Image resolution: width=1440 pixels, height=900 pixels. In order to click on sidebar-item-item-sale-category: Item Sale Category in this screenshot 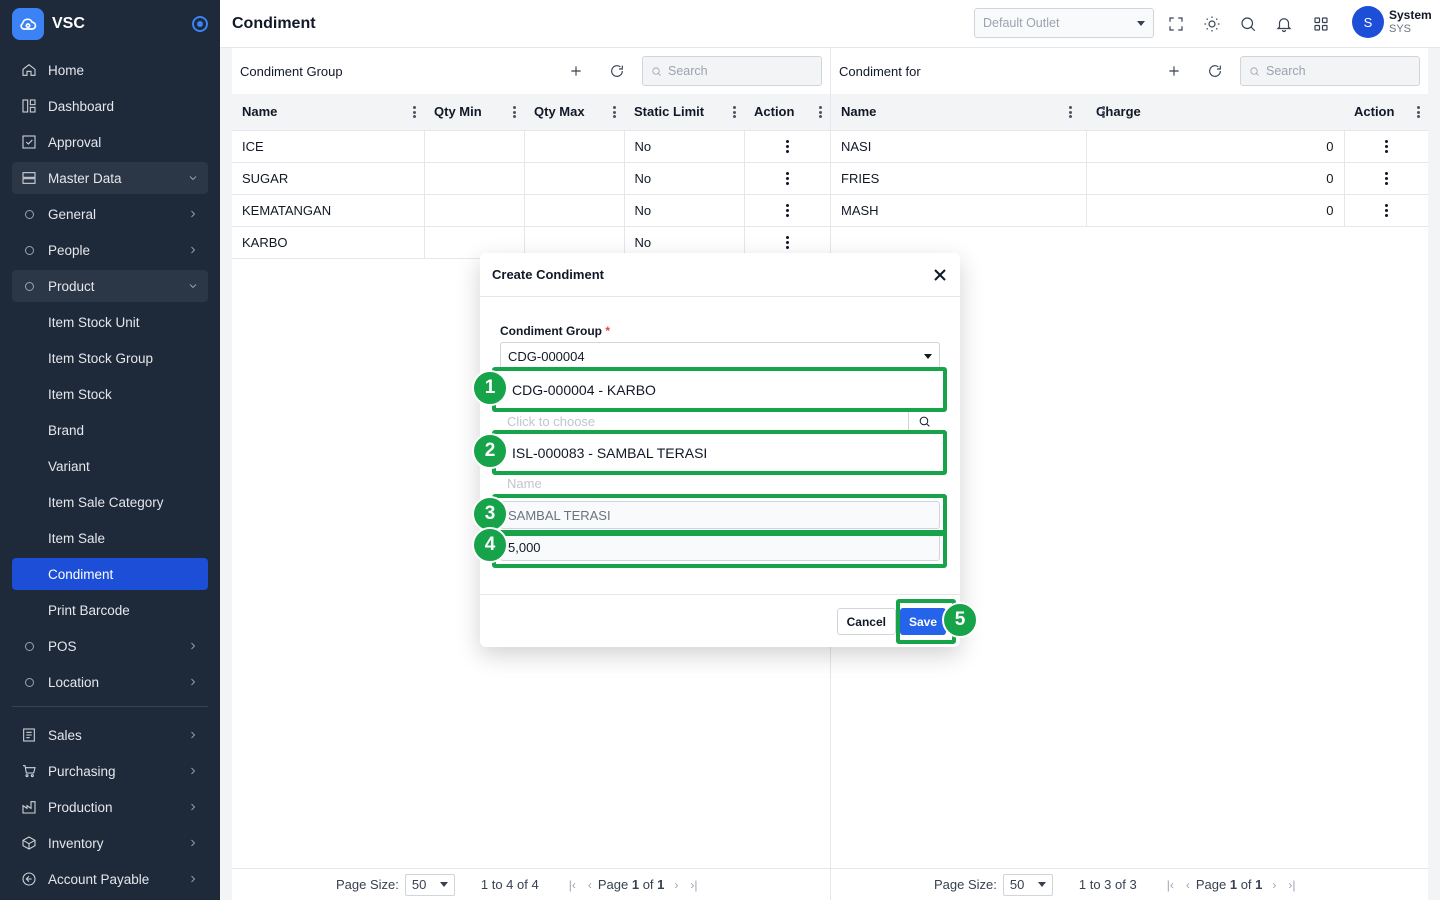, I will do `click(110, 502)`.